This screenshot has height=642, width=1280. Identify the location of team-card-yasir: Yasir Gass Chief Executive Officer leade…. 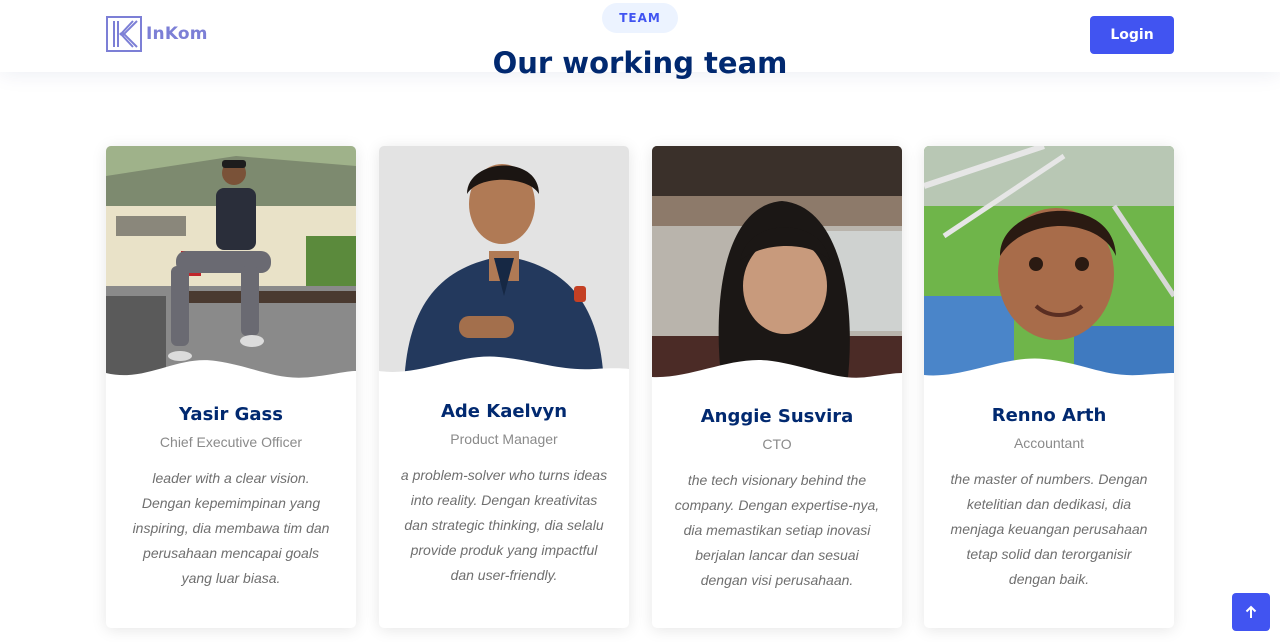
(231, 387).